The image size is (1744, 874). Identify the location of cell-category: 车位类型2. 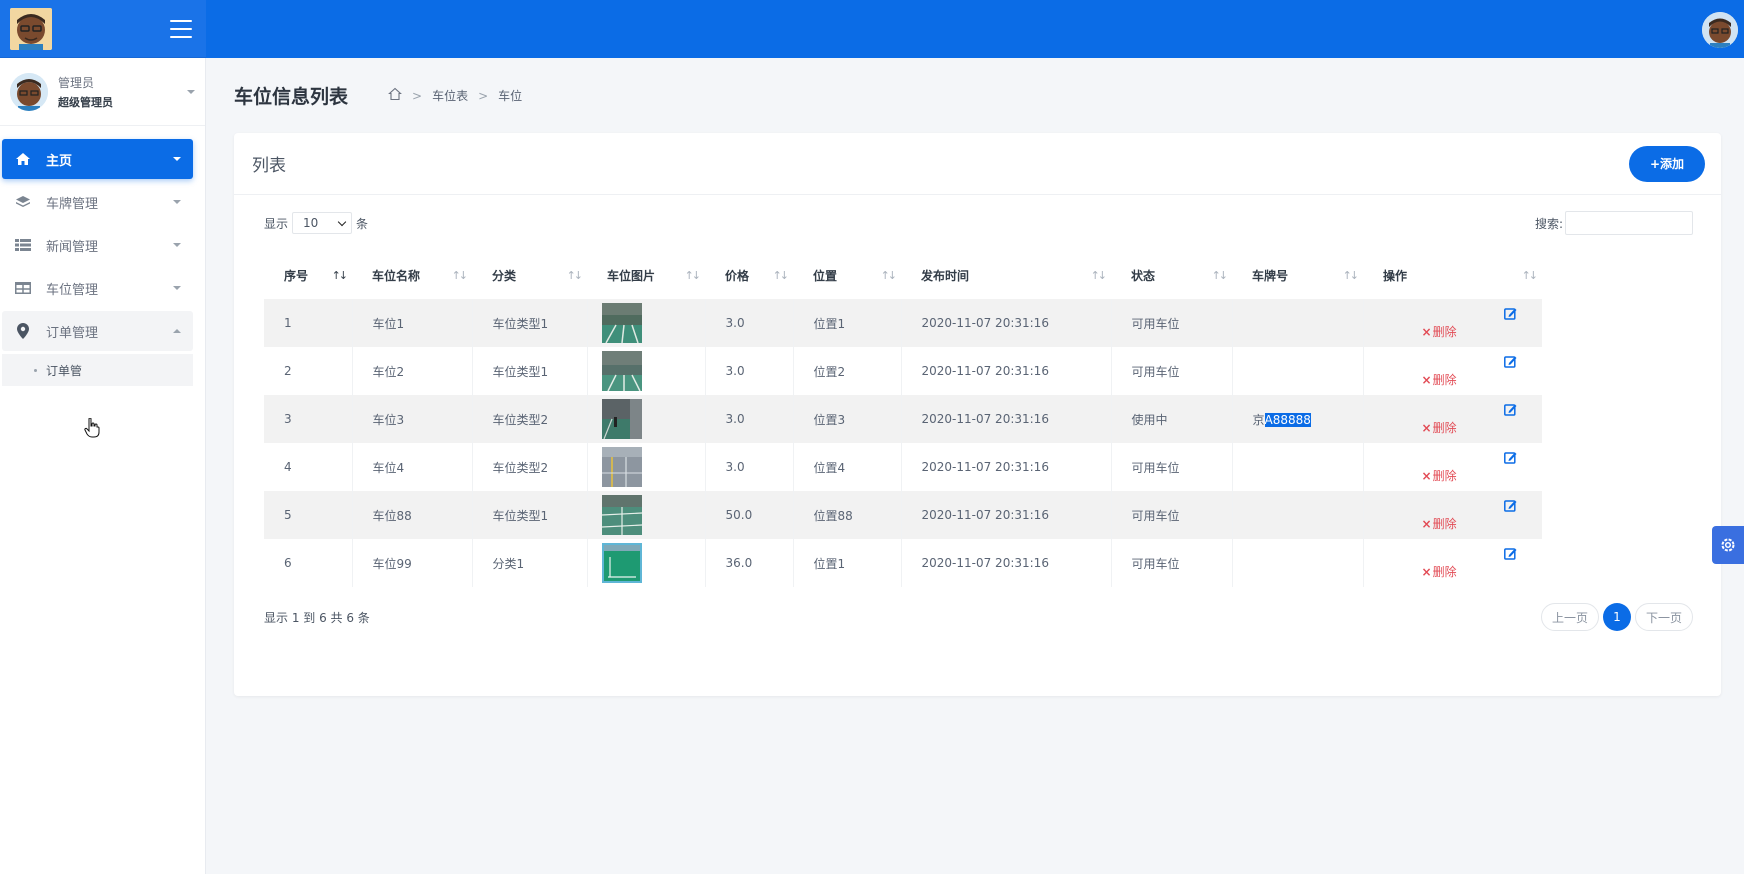
(530, 419).